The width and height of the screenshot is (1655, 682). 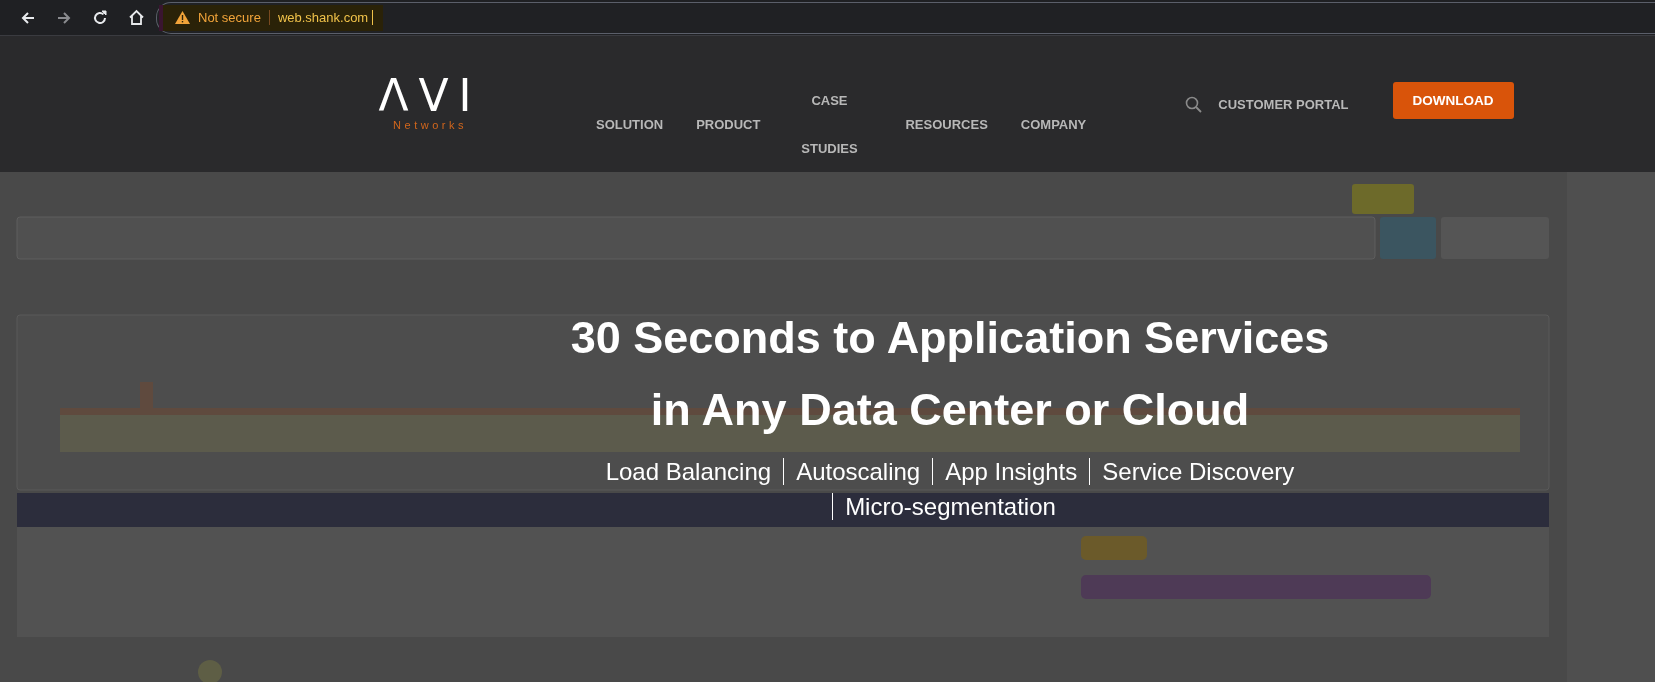 I want to click on nav-link: RESOURCES, so click(x=946, y=125).